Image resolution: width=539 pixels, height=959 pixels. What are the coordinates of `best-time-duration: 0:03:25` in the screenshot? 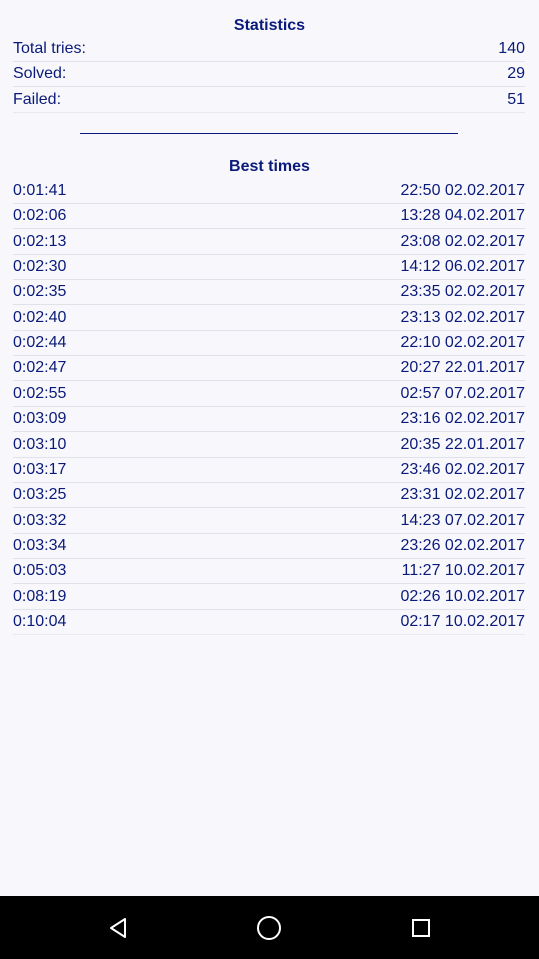 It's located at (40, 494).